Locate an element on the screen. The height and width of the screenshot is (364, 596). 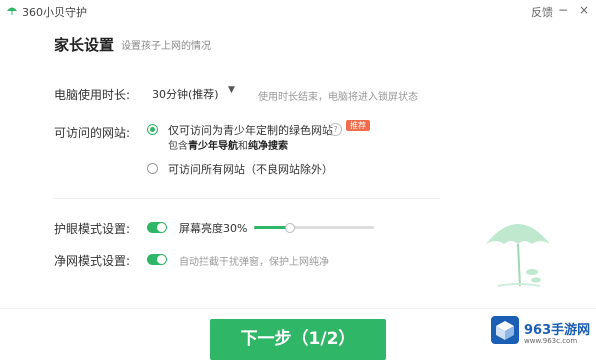
net-mode-label: 净网模式设置: is located at coordinates (92, 261).